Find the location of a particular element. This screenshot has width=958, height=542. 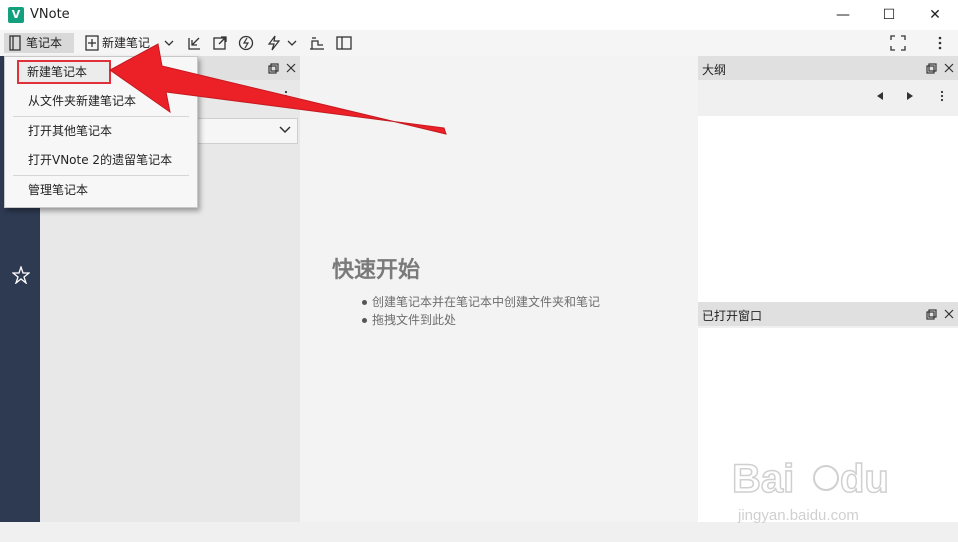

outline-header: 大纲 is located at coordinates (828, 68).